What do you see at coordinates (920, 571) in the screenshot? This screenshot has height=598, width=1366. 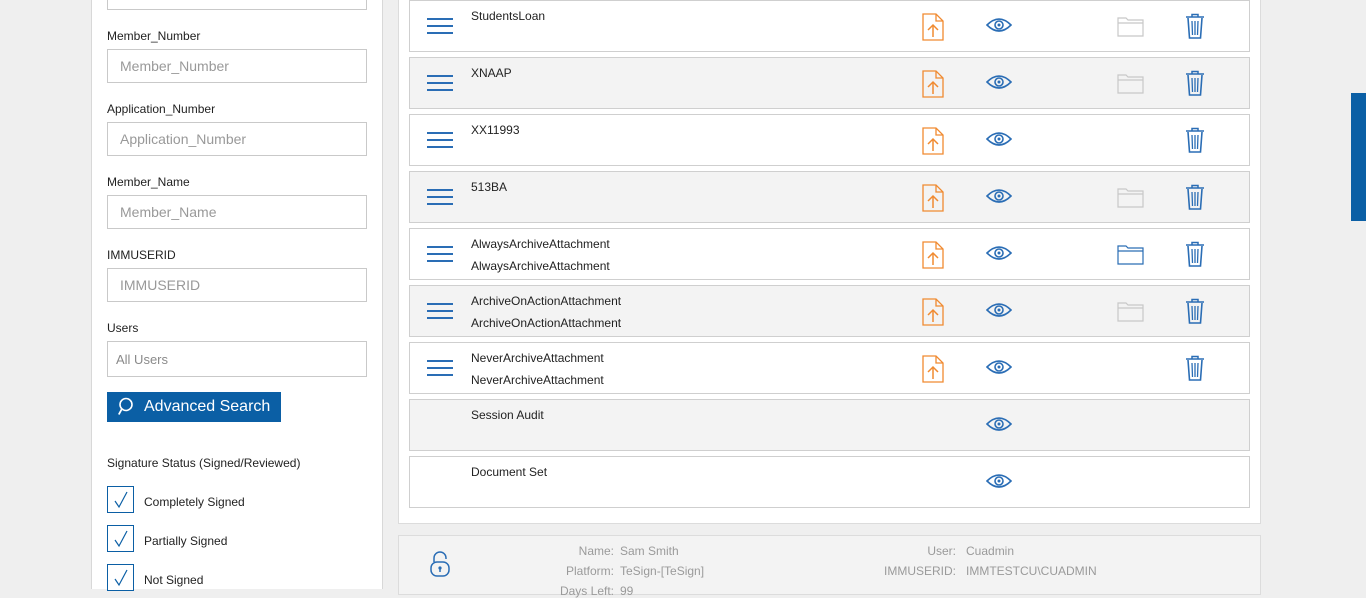 I see `immuserid-footer-label: IMMUSERID:` at bounding box center [920, 571].